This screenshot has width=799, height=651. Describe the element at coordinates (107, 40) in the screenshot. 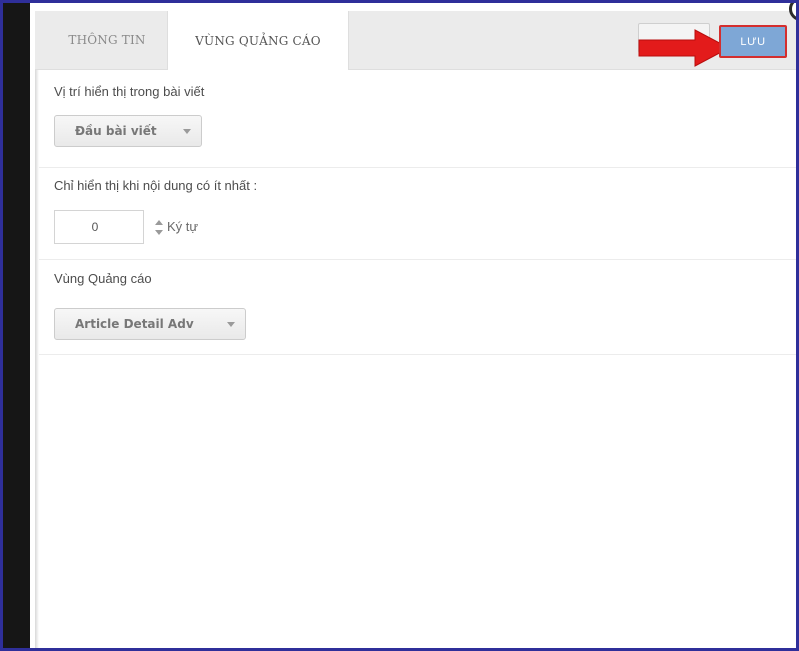

I see `tab-info: THÔNG TIN` at that location.